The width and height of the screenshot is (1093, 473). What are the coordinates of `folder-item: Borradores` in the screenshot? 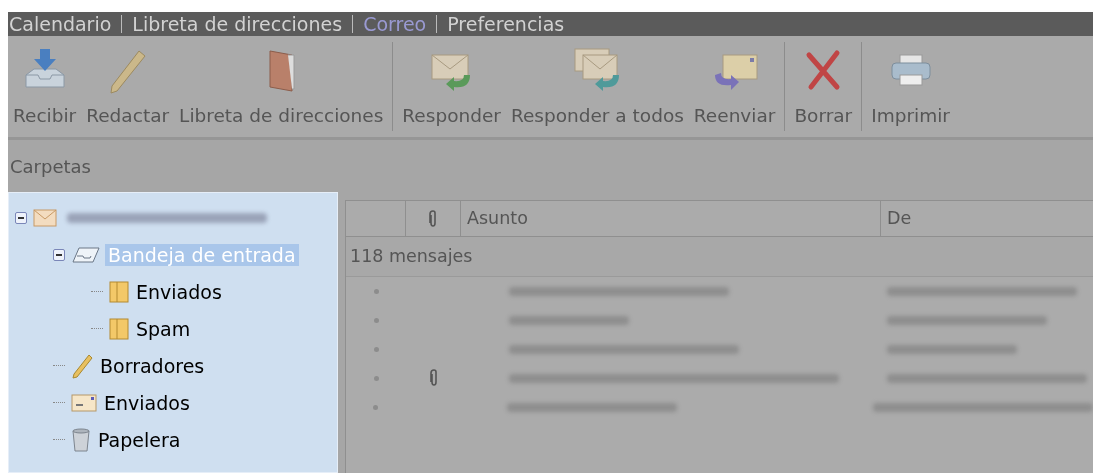 It's located at (152, 365).